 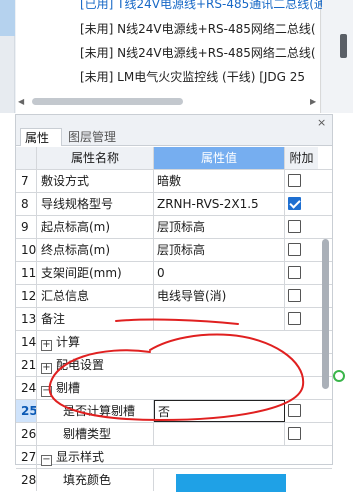 What do you see at coordinates (95, 158) in the screenshot?
I see `header-name: 属性名称` at bounding box center [95, 158].